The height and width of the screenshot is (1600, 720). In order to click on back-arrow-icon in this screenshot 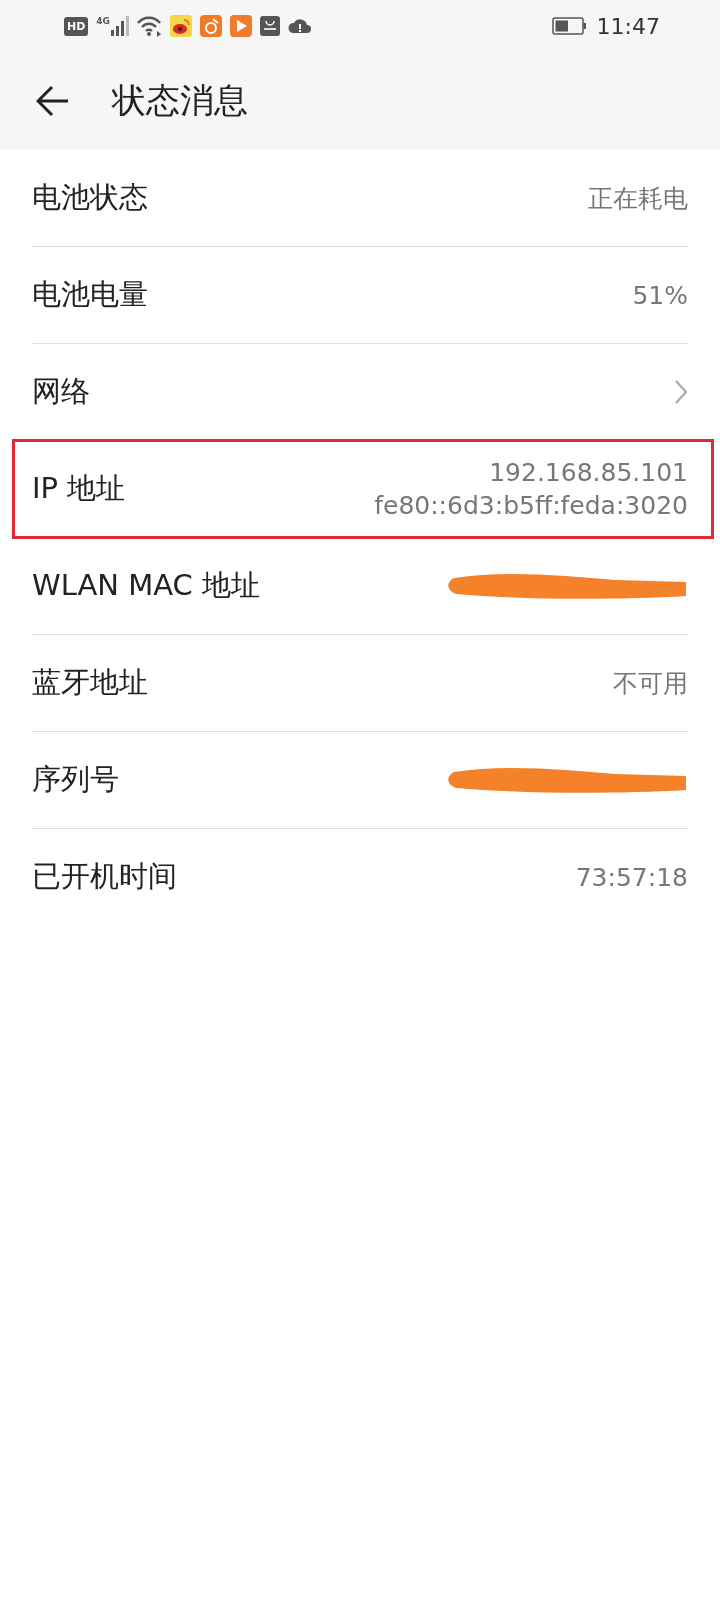, I will do `click(53, 101)`.